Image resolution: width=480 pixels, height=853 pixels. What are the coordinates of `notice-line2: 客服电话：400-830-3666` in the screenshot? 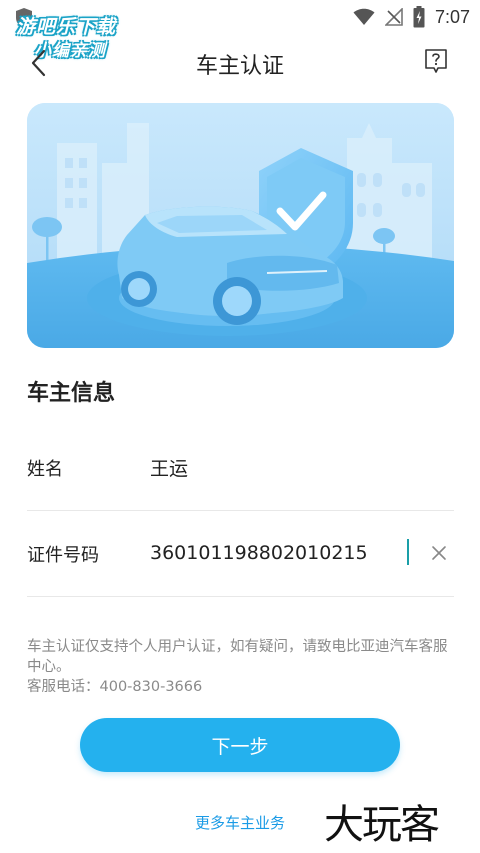 It's located at (115, 687).